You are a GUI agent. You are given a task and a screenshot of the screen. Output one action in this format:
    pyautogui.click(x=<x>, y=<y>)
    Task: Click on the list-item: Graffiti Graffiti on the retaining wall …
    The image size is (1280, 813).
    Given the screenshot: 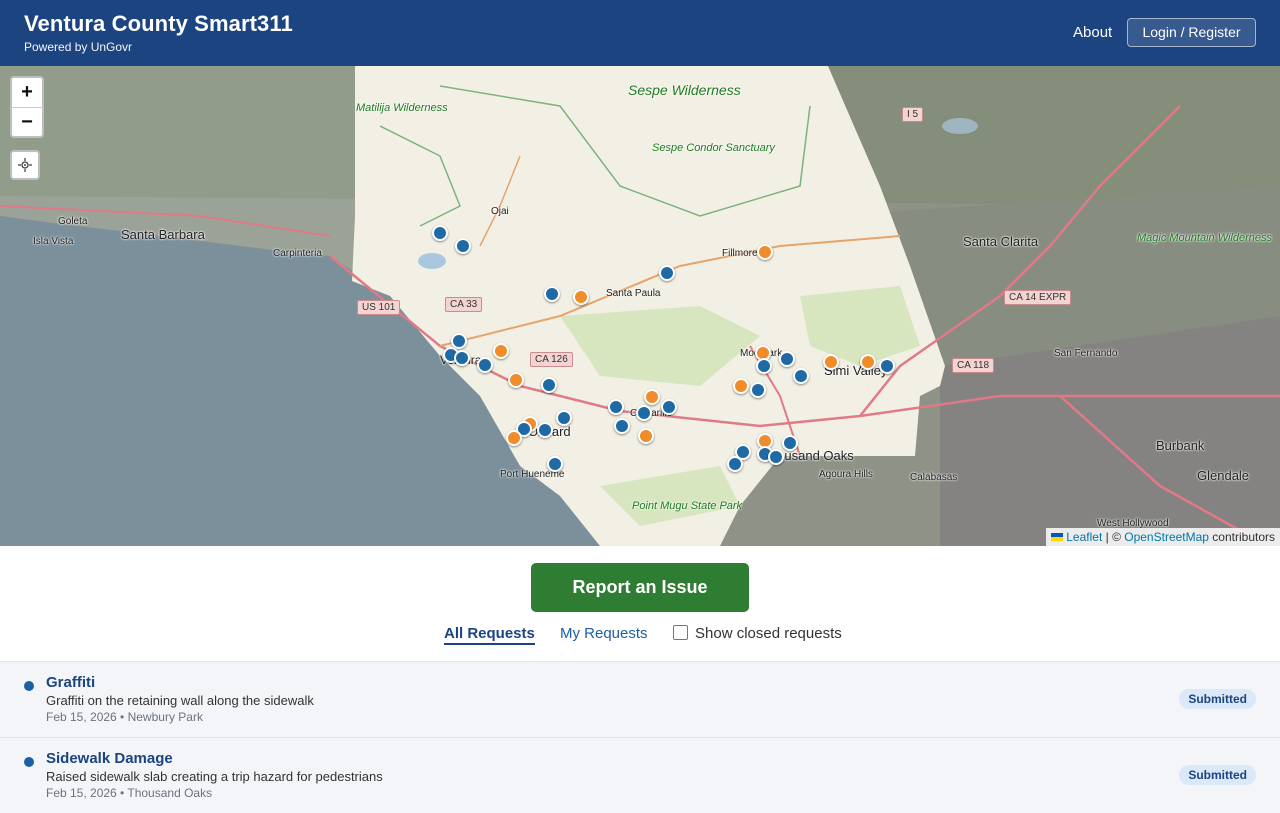 What is the action you would take?
    pyautogui.click(x=640, y=699)
    